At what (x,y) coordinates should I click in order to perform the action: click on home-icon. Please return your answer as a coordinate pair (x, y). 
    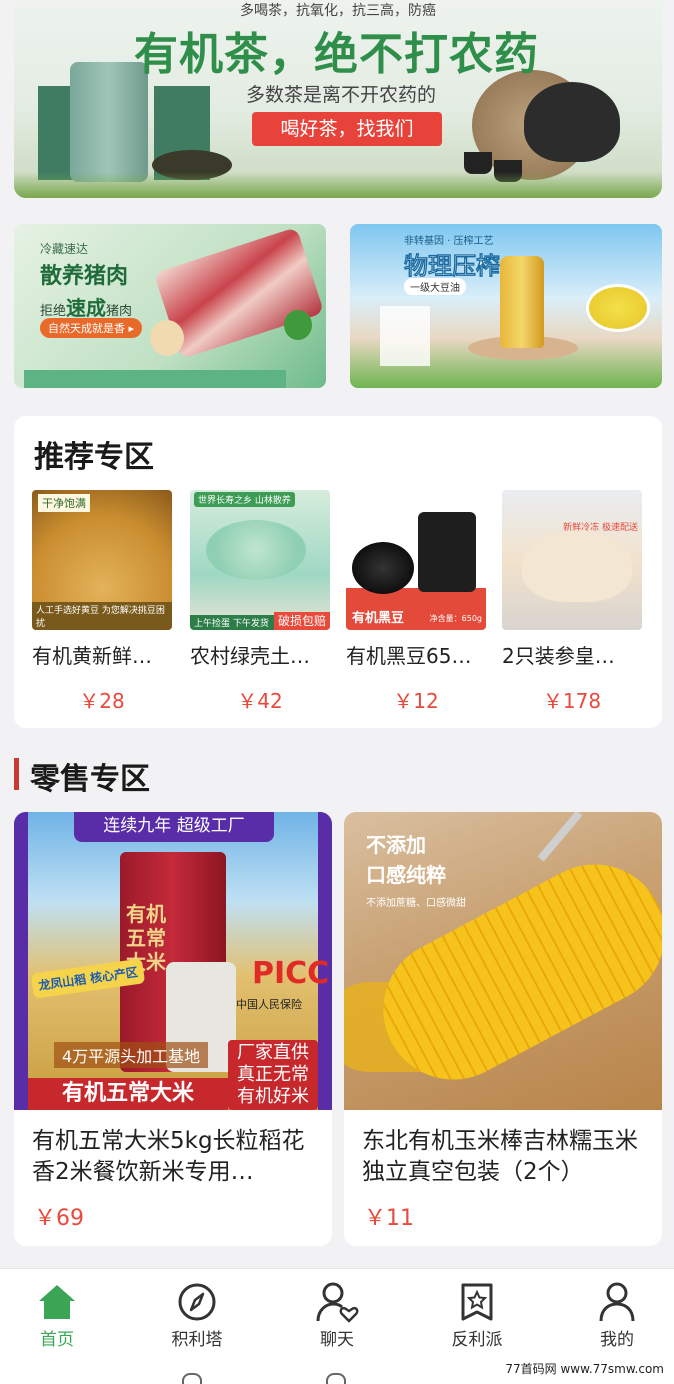
    Looking at the image, I should click on (58, 1302).